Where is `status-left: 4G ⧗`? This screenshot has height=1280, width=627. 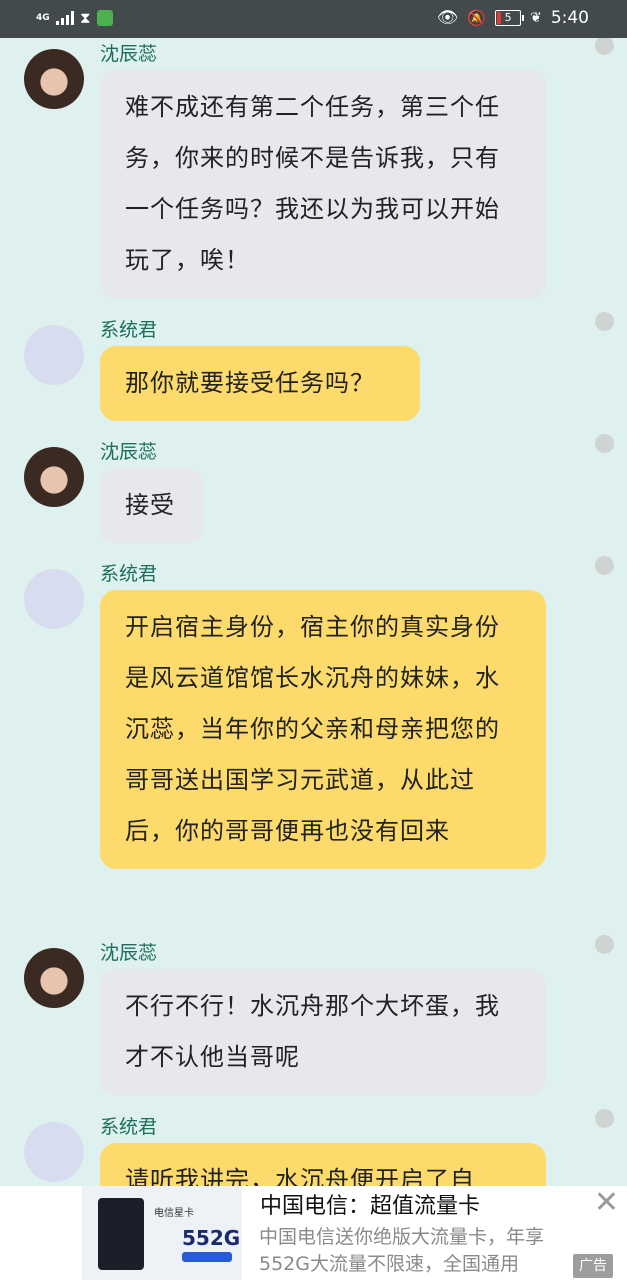
status-left: 4G ⧗ is located at coordinates (74, 18).